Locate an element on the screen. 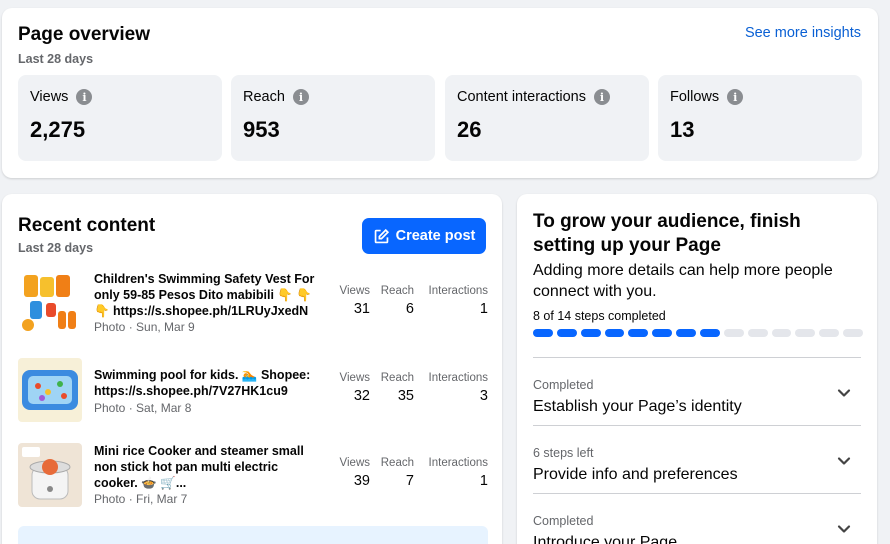 This screenshot has height=544, width=890. post-reach: Reach 6 is located at coordinates (397, 301).